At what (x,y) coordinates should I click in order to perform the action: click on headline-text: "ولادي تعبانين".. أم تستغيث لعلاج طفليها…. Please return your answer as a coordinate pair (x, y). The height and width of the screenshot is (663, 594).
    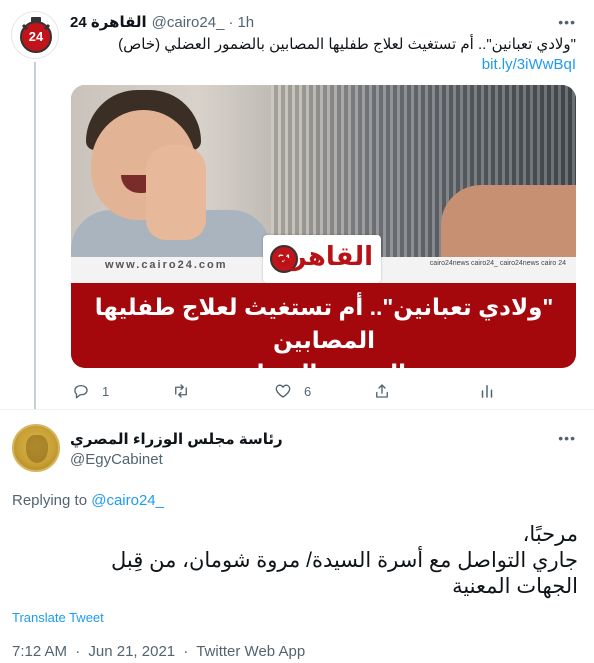
    Looking at the image, I should click on (324, 329).